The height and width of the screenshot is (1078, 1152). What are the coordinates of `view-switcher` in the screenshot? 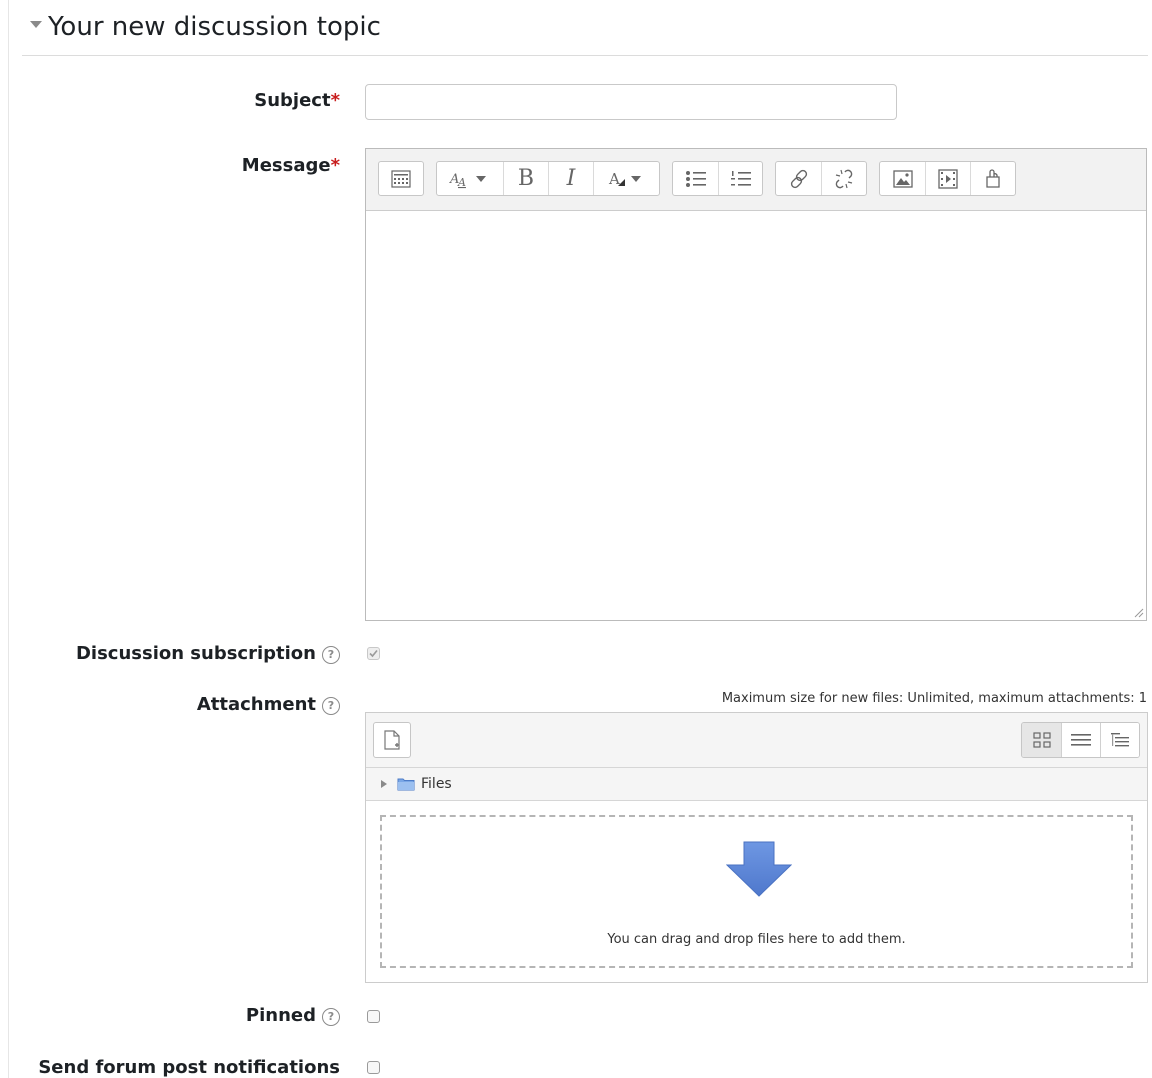 It's located at (1080, 740).